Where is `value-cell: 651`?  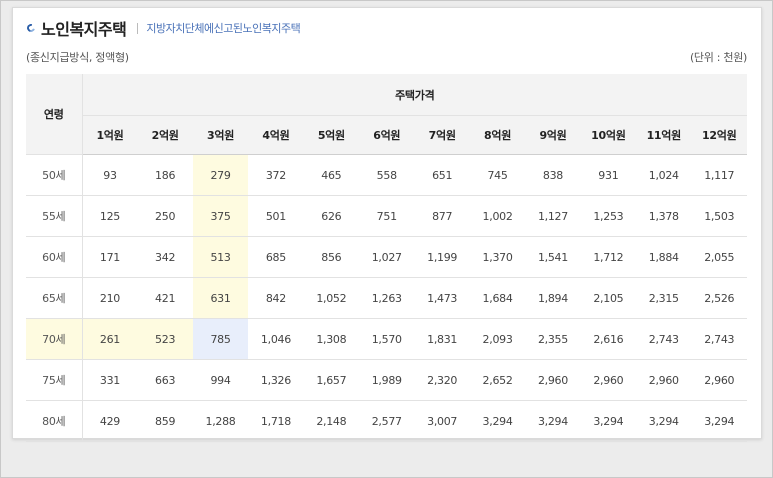
value-cell: 651 is located at coordinates (442, 175).